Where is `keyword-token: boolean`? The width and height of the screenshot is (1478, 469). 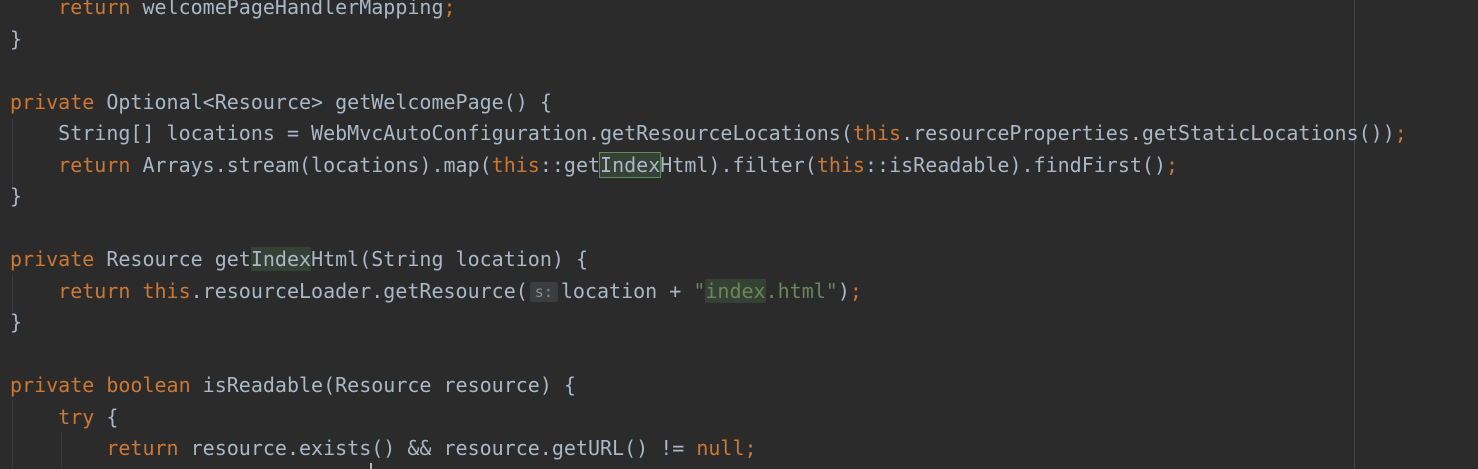 keyword-token: boolean is located at coordinates (148, 385).